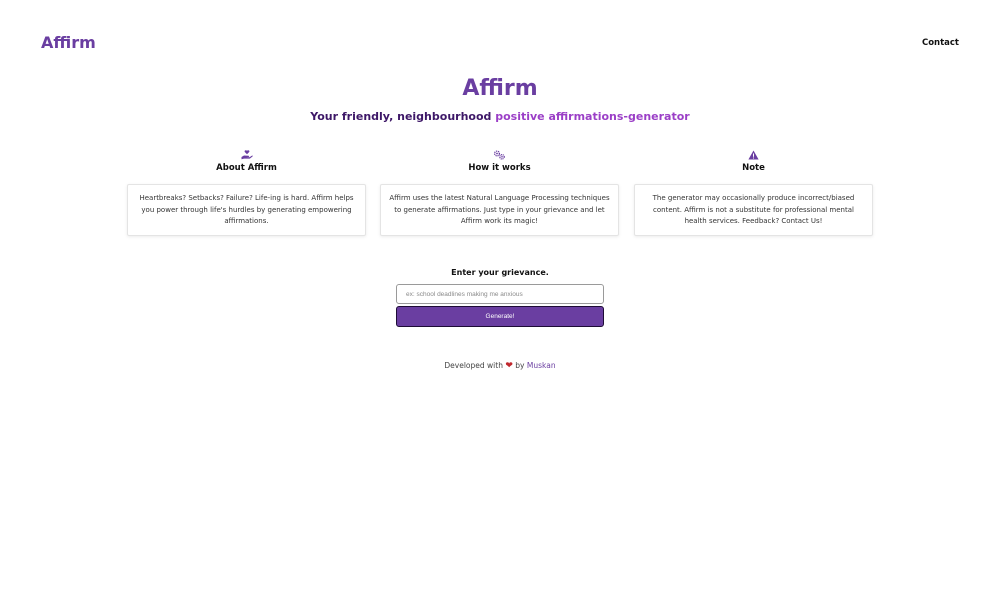 This screenshot has width=1000, height=600. I want to click on brand-logo: Affirm, so click(68, 42).